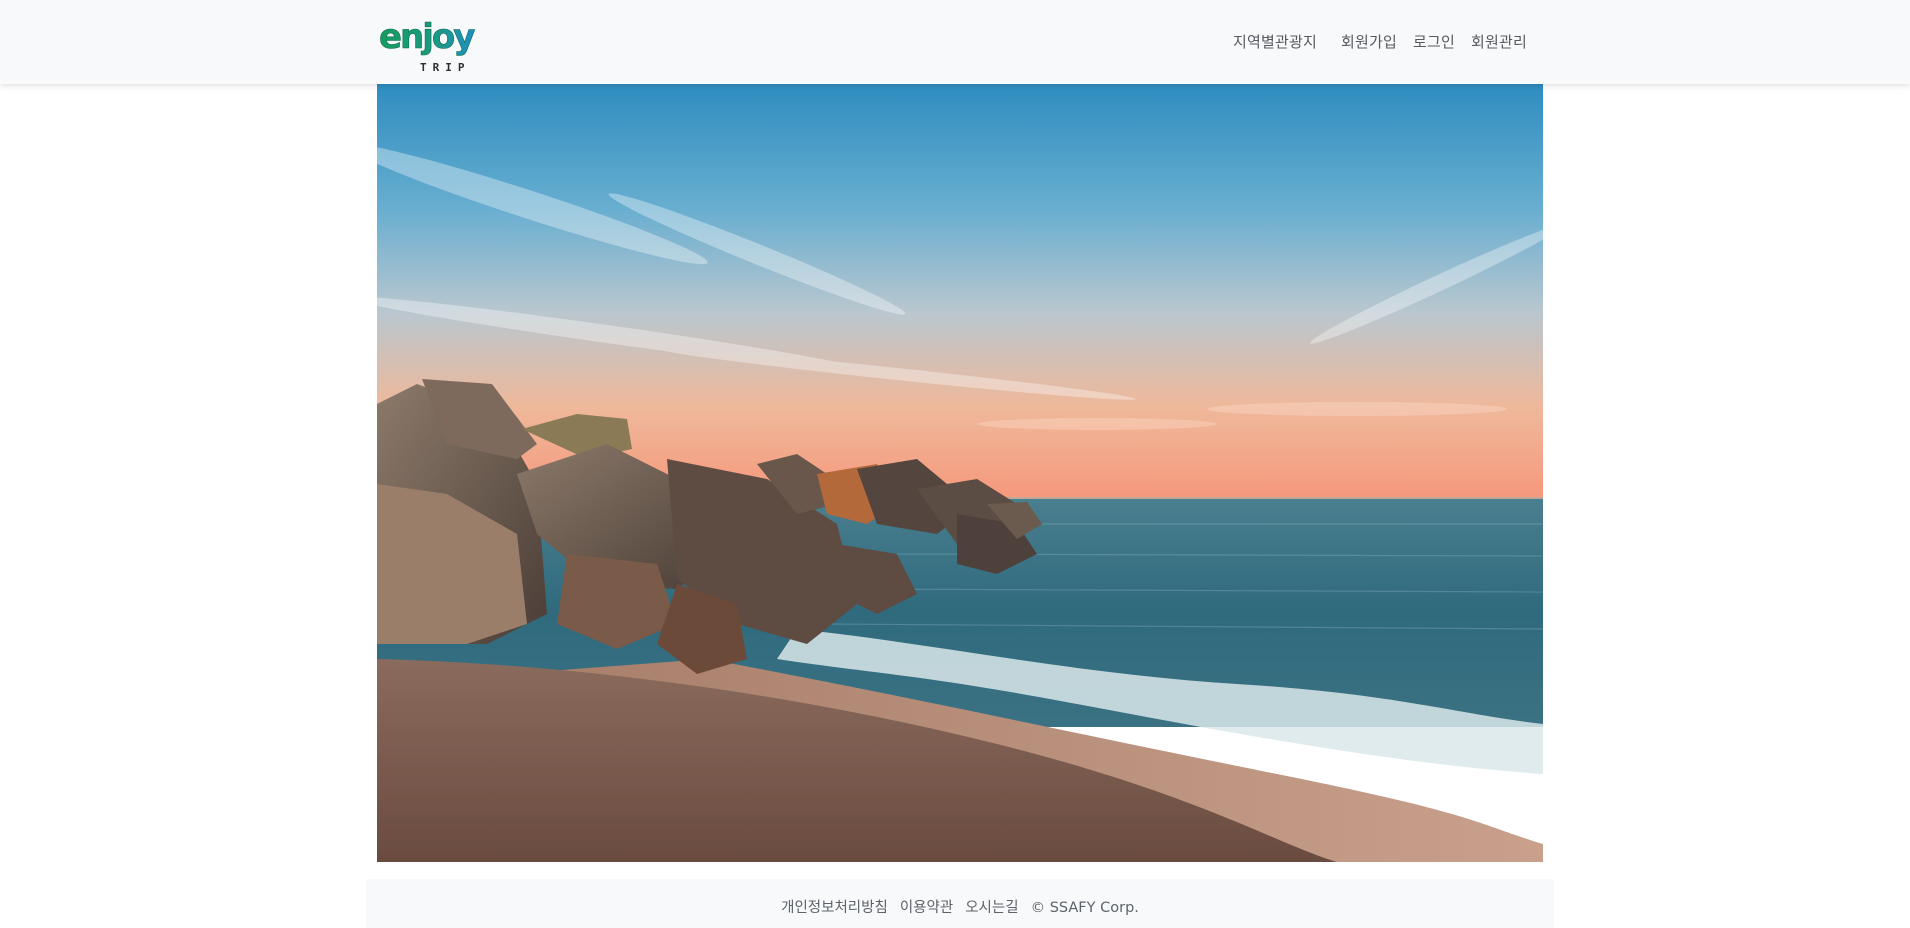  Describe the element at coordinates (926, 908) in the screenshot. I see `footer-link-terms: 이용약관` at that location.